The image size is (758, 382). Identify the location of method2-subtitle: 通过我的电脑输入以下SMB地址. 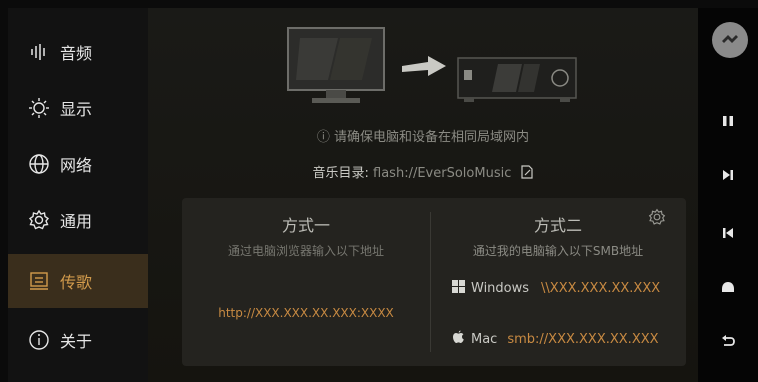
(558, 251).